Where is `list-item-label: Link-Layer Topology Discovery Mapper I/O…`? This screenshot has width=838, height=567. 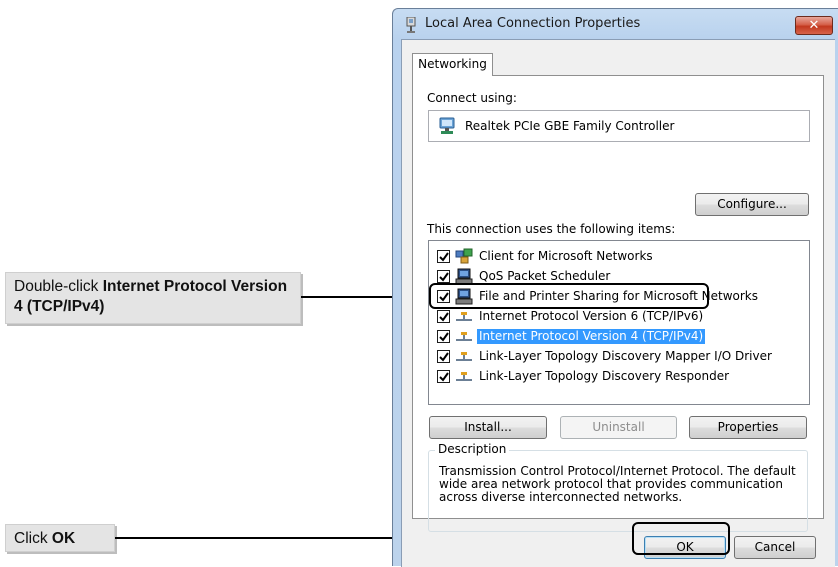
list-item-label: Link-Layer Topology Discovery Mapper I/O… is located at coordinates (625, 356).